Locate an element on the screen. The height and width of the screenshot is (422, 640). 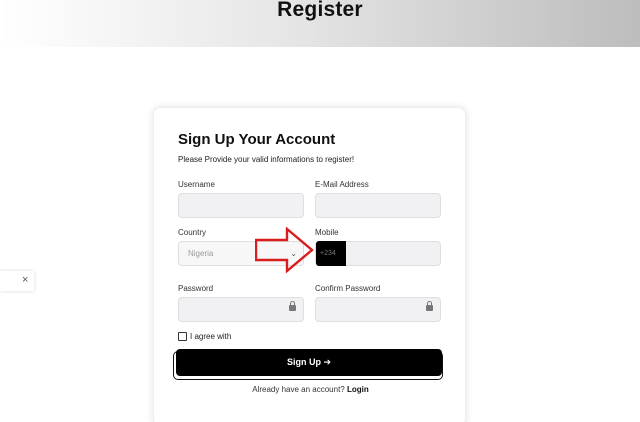
page-title: Register is located at coordinates (320, 10).